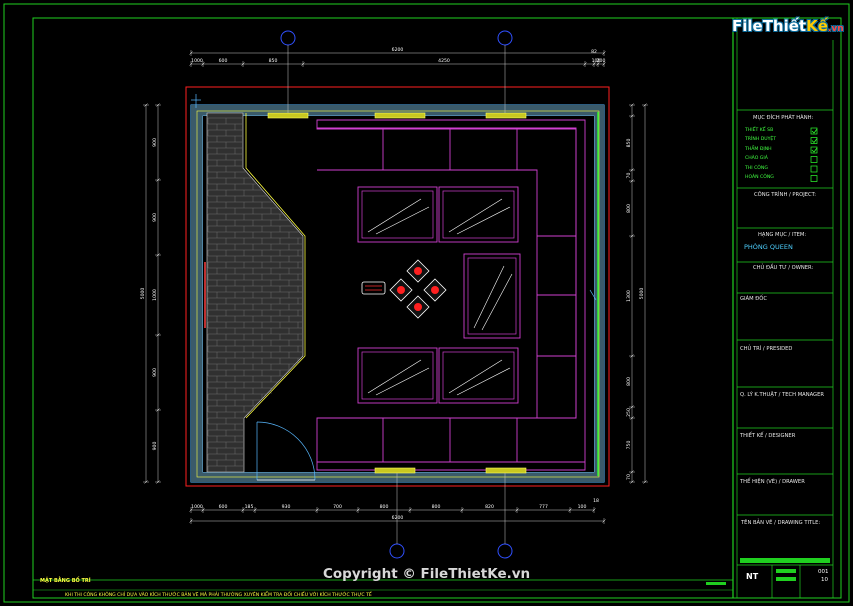  I want to click on item-label: HẠNG MỤC / ITEM:, so click(782, 235).